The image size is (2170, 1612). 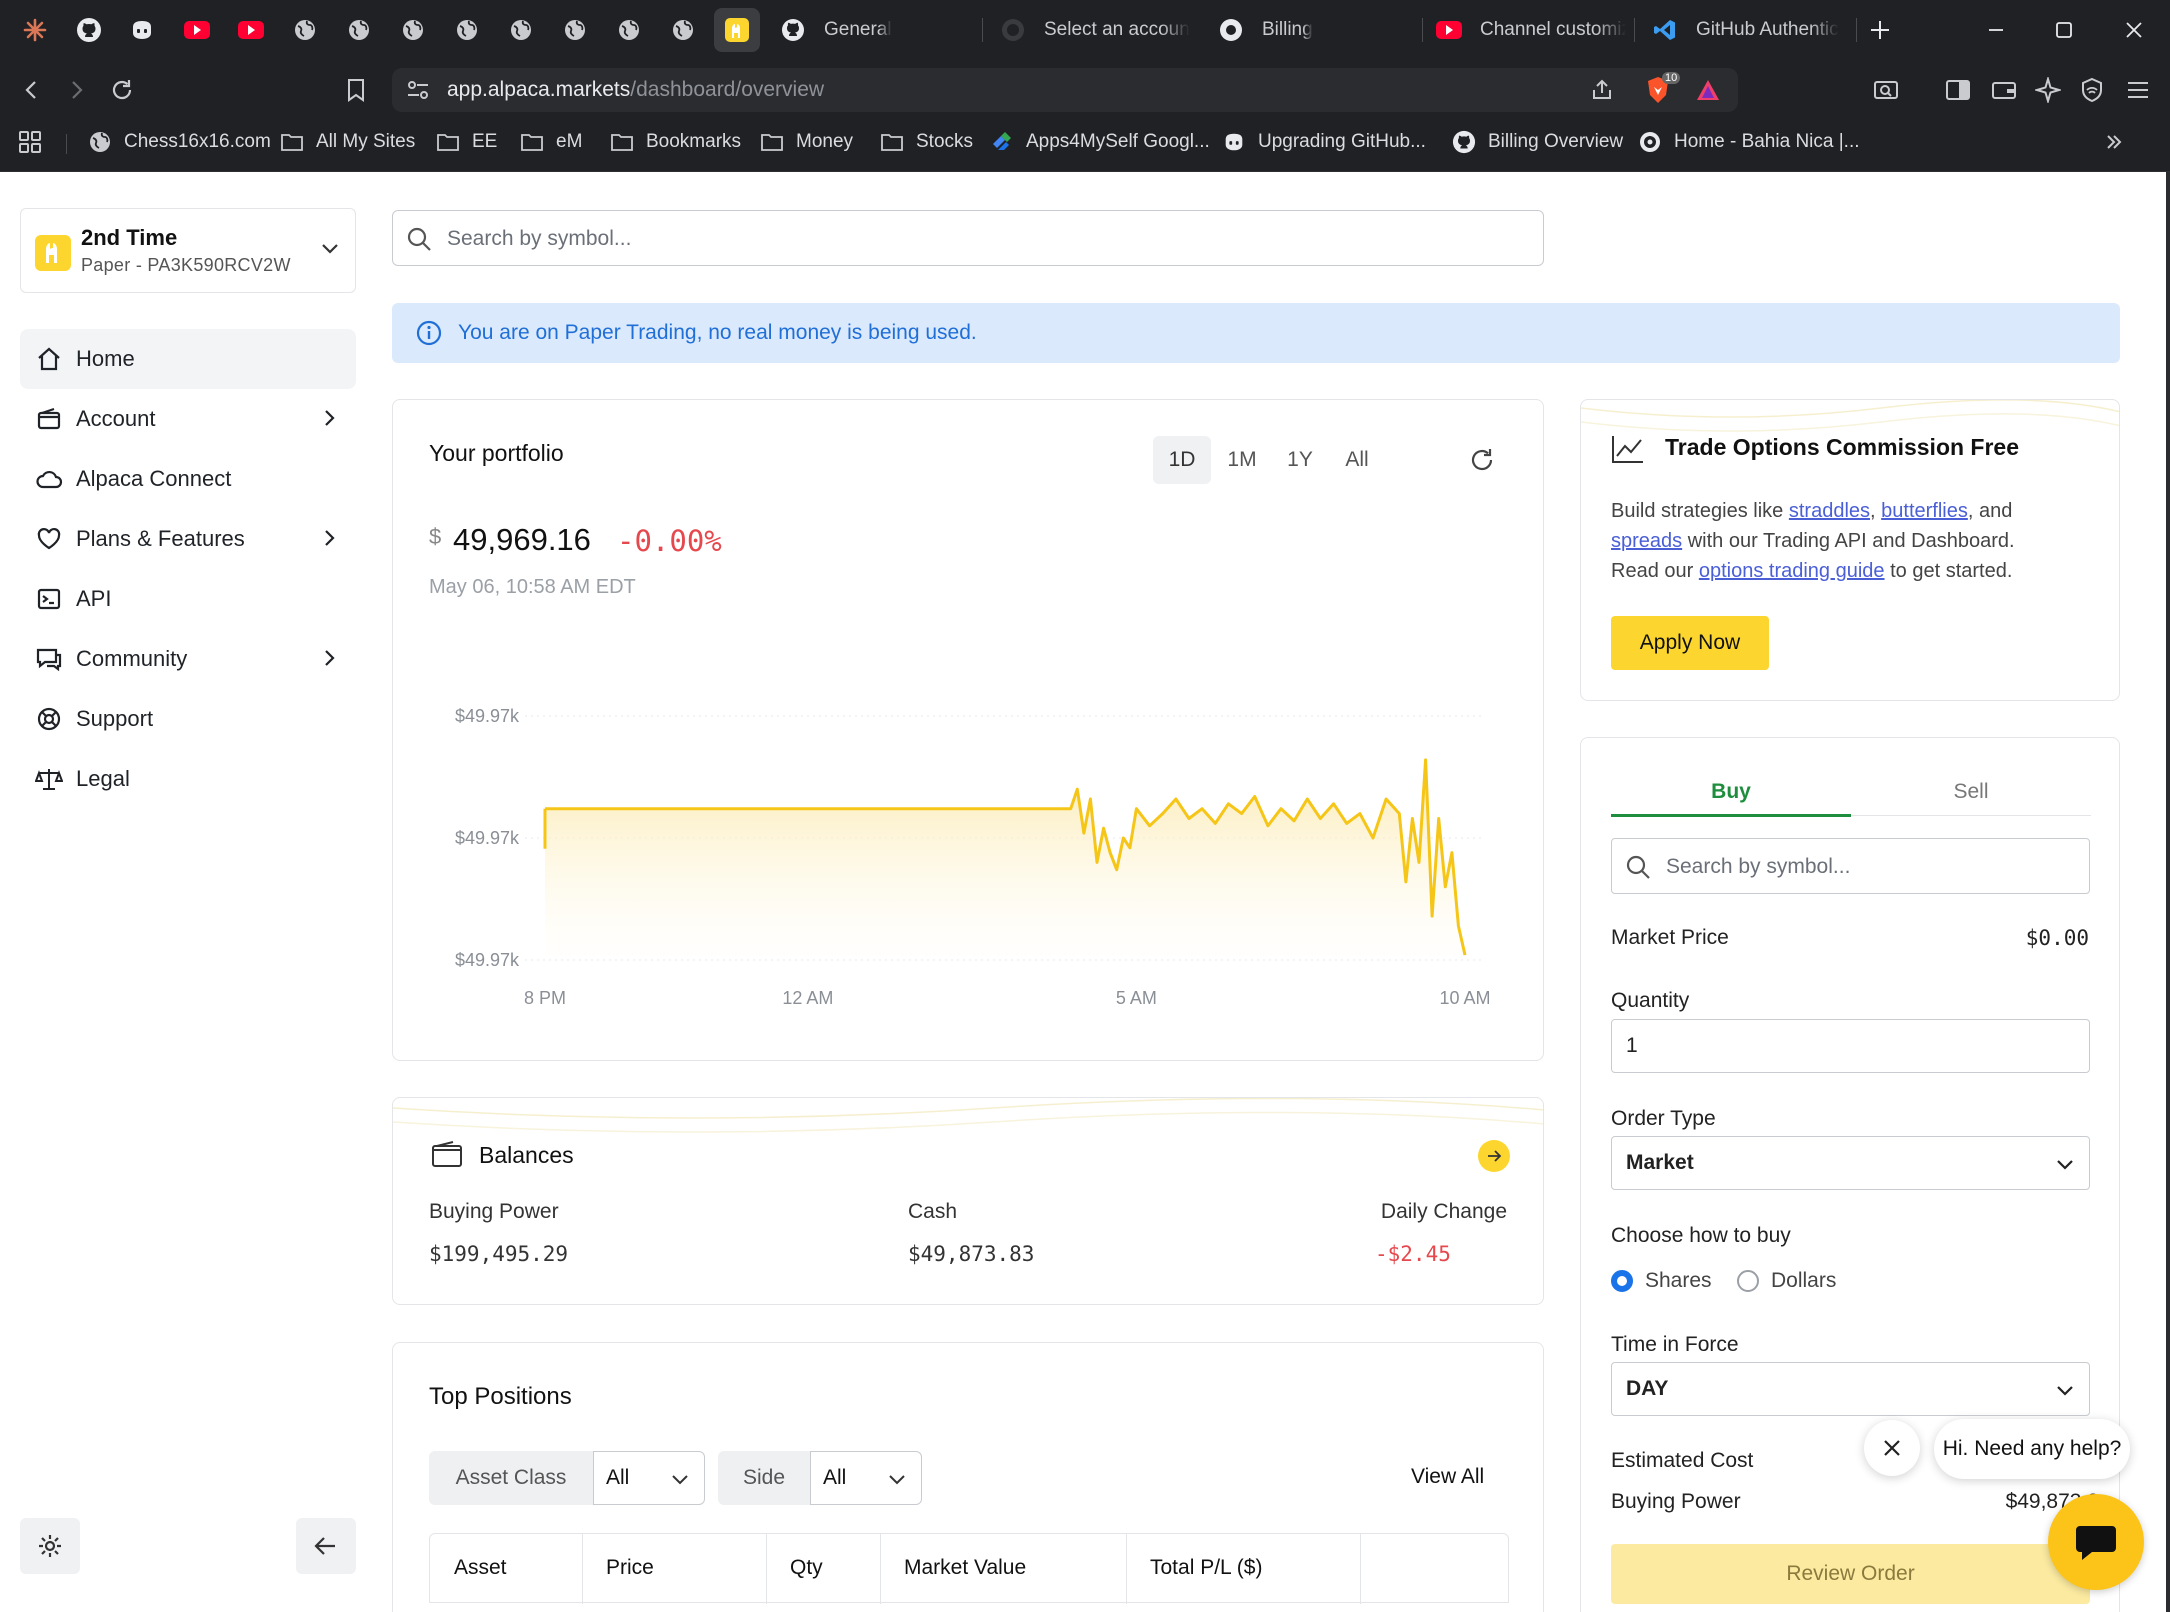 What do you see at coordinates (675, 142) in the screenshot?
I see `bookmark-item: Bookmarks` at bounding box center [675, 142].